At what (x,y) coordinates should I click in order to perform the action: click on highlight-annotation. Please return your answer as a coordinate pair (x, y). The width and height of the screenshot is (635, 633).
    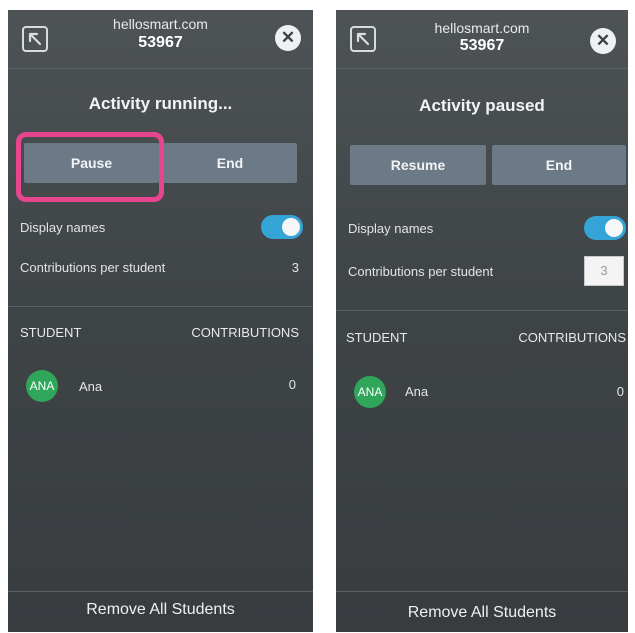
    Looking at the image, I should click on (90, 167).